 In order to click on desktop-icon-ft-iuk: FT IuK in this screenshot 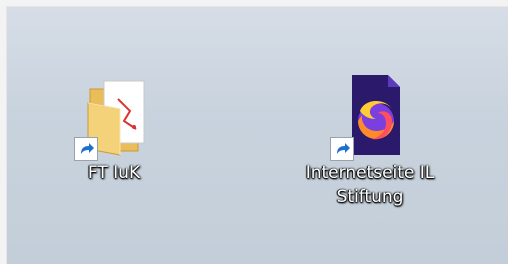, I will do `click(114, 127)`.